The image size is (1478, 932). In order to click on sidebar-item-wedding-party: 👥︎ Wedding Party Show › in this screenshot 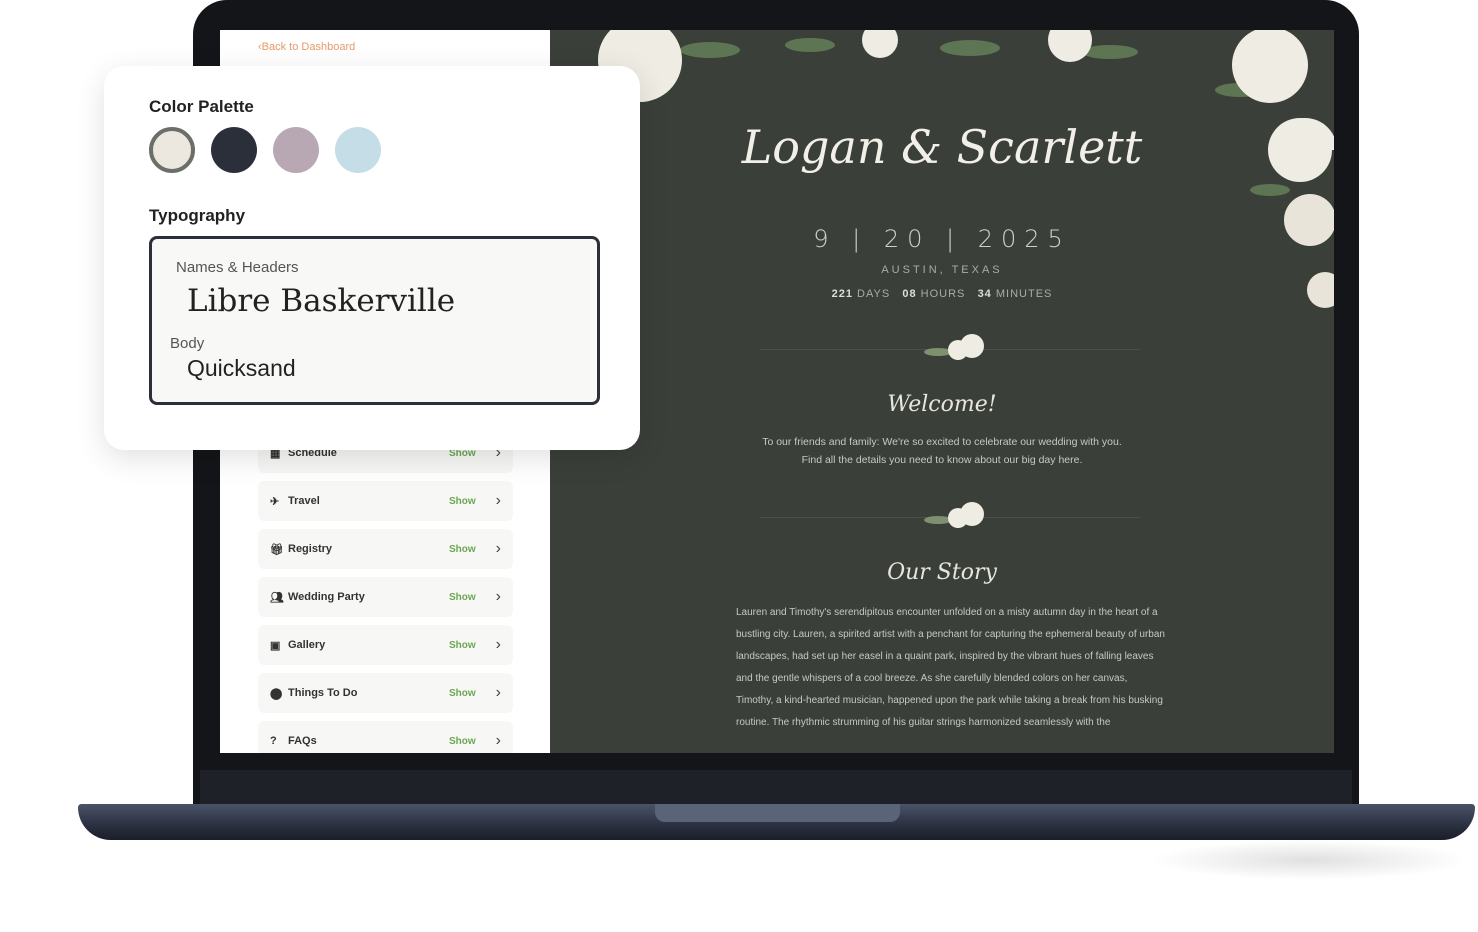, I will do `click(385, 597)`.